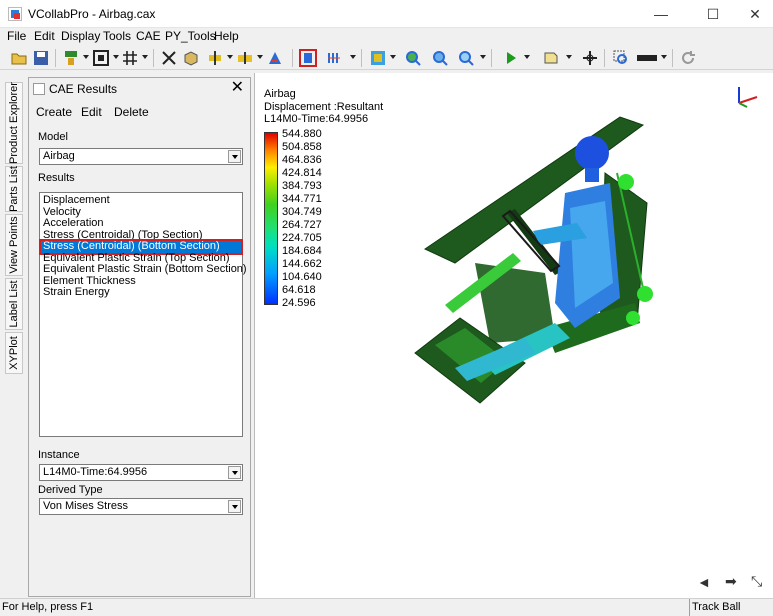  What do you see at coordinates (755, 14) in the screenshot?
I see `close-window-button: ✕` at bounding box center [755, 14].